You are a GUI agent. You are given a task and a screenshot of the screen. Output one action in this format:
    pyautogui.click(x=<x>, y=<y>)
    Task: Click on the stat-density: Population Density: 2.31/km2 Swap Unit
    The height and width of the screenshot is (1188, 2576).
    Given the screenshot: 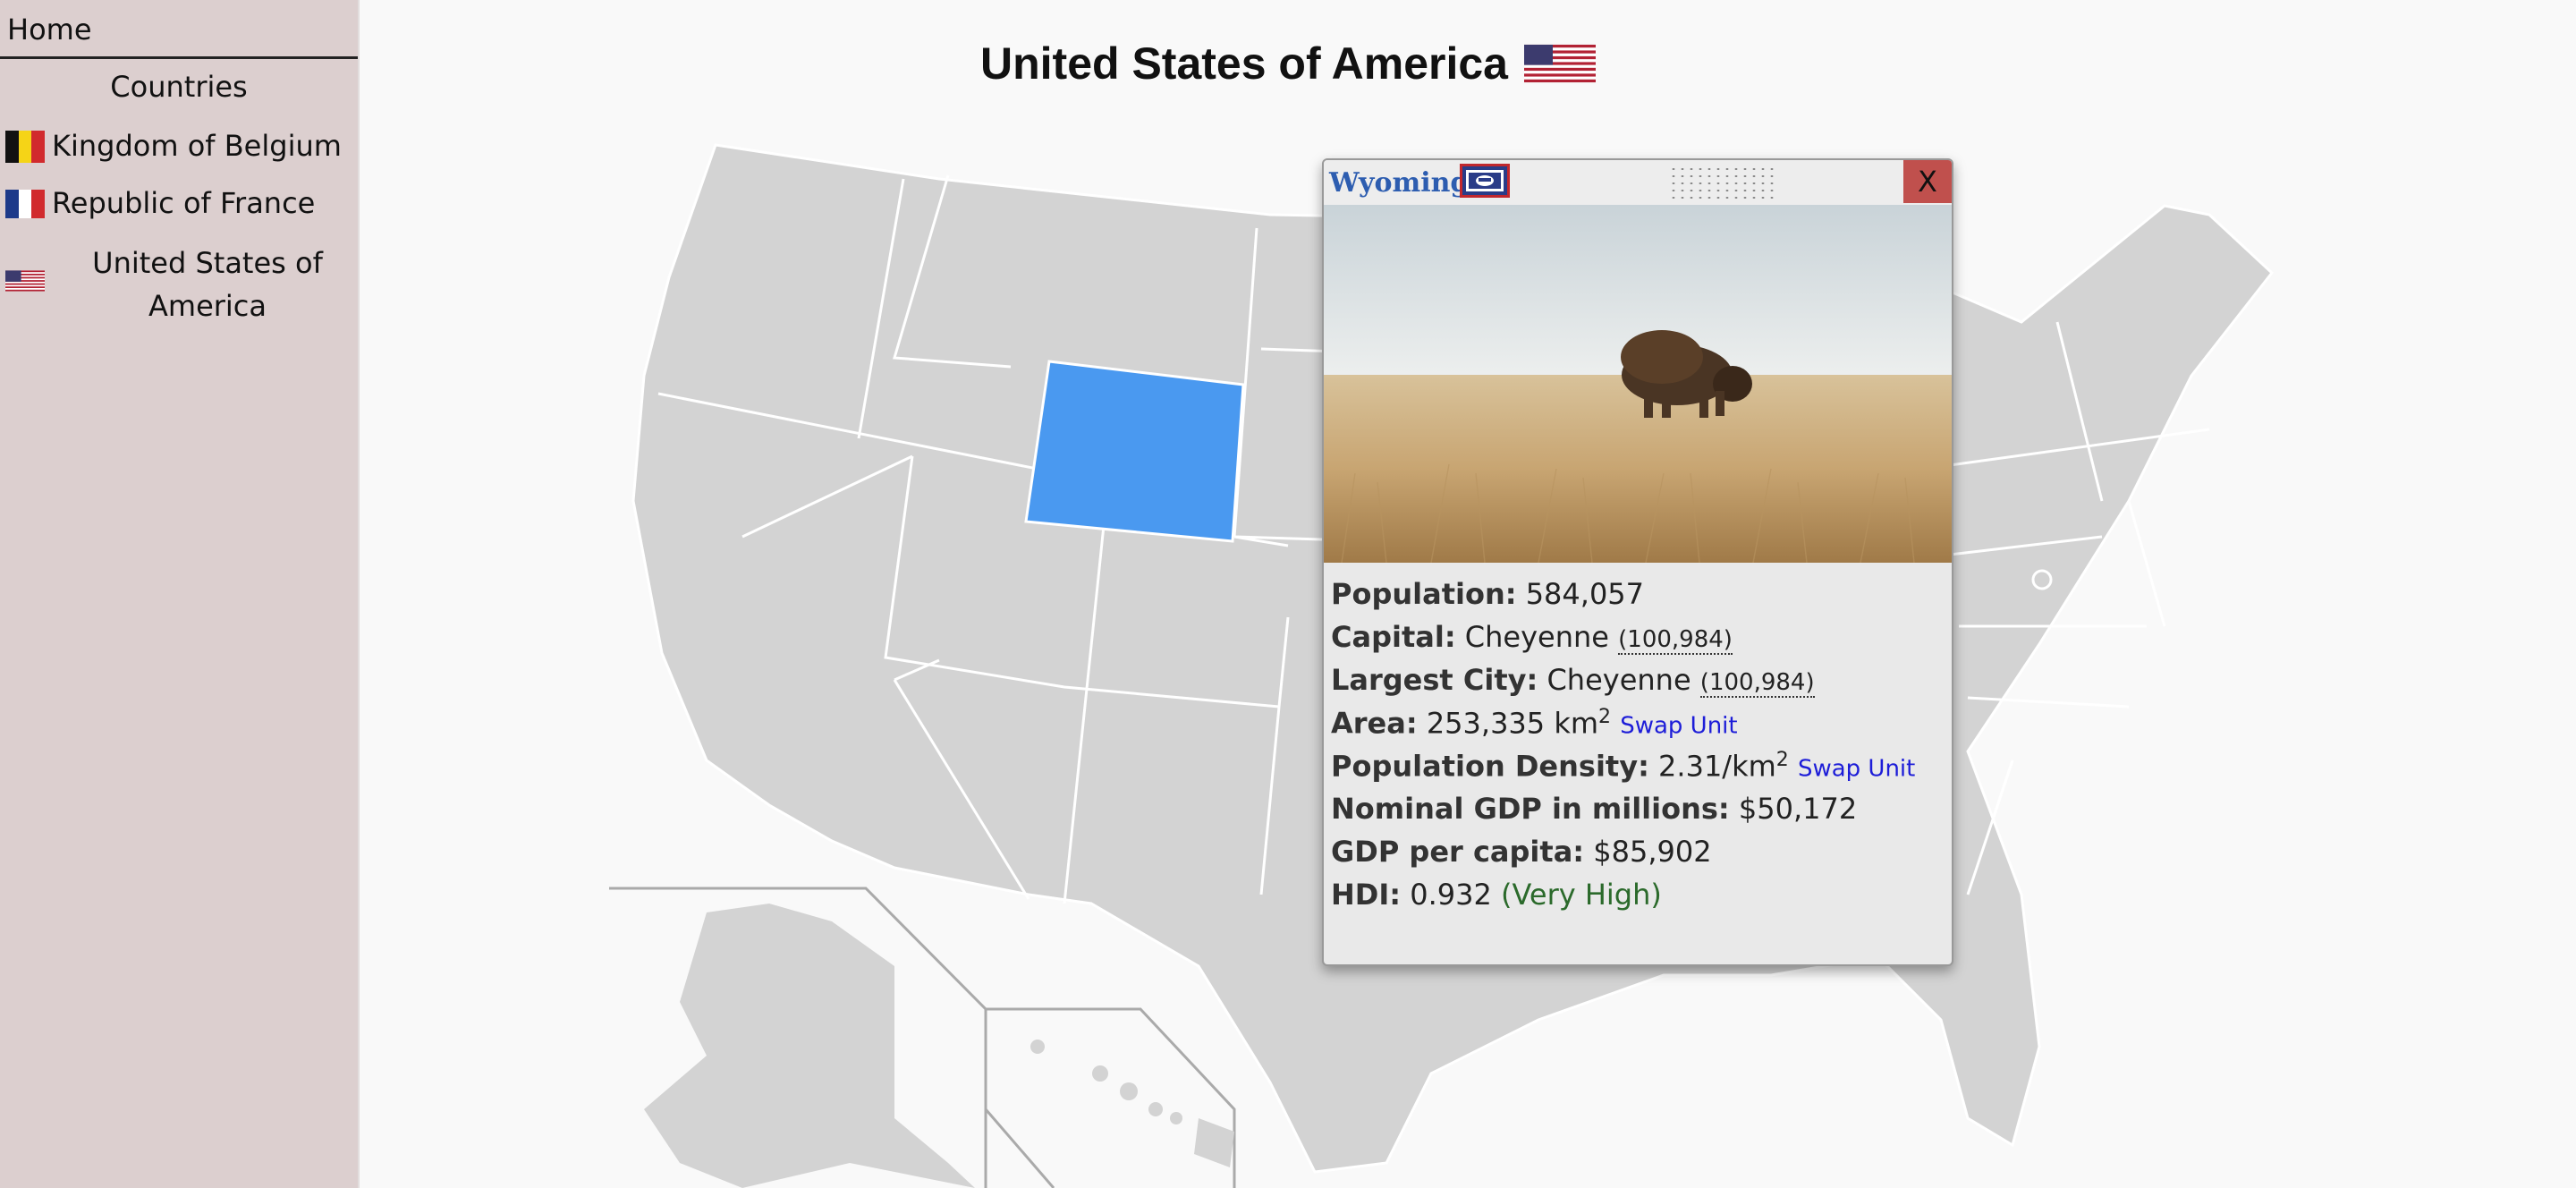 What is the action you would take?
    pyautogui.click(x=1639, y=770)
    